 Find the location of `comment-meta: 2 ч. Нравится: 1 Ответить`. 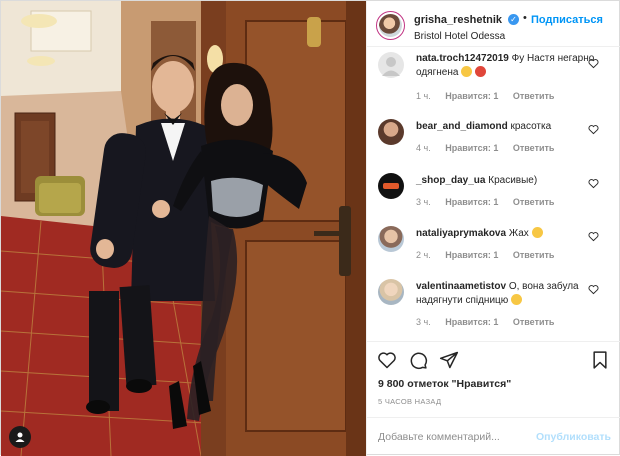

comment-meta: 2 ч. Нравится: 1 Ответить is located at coordinates (491, 255).